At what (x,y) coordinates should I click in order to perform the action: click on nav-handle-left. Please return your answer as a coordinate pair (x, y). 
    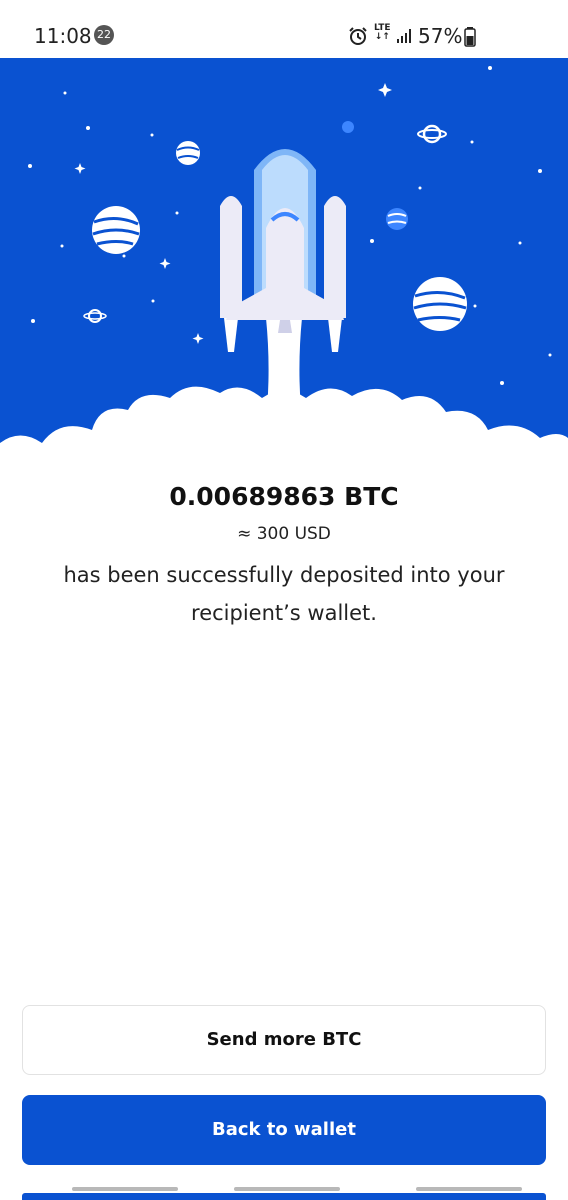
    Looking at the image, I should click on (125, 1189).